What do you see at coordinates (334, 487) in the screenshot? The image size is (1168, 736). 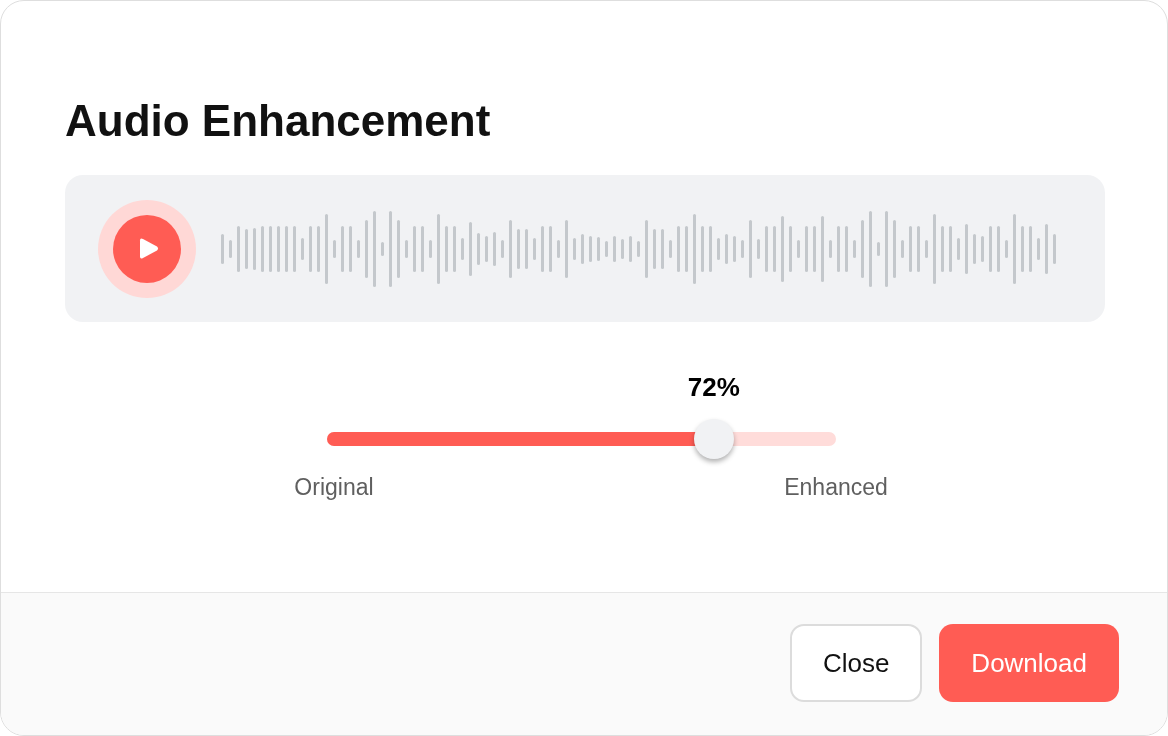 I see `slider-min-label: Original` at bounding box center [334, 487].